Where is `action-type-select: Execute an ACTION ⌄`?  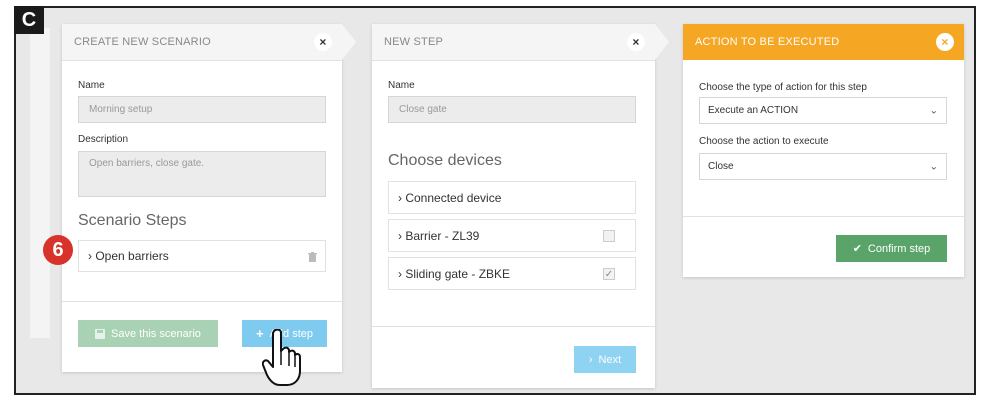 action-type-select: Execute an ACTION ⌄ is located at coordinates (823, 110).